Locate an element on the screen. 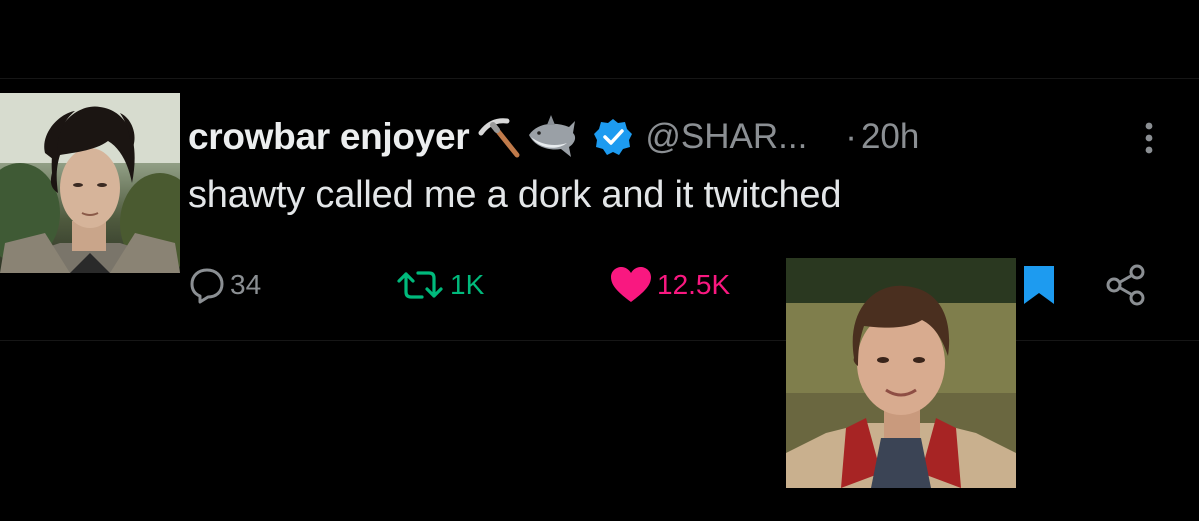 The height and width of the screenshot is (521, 1199). shark-icon is located at coordinates (552, 137).